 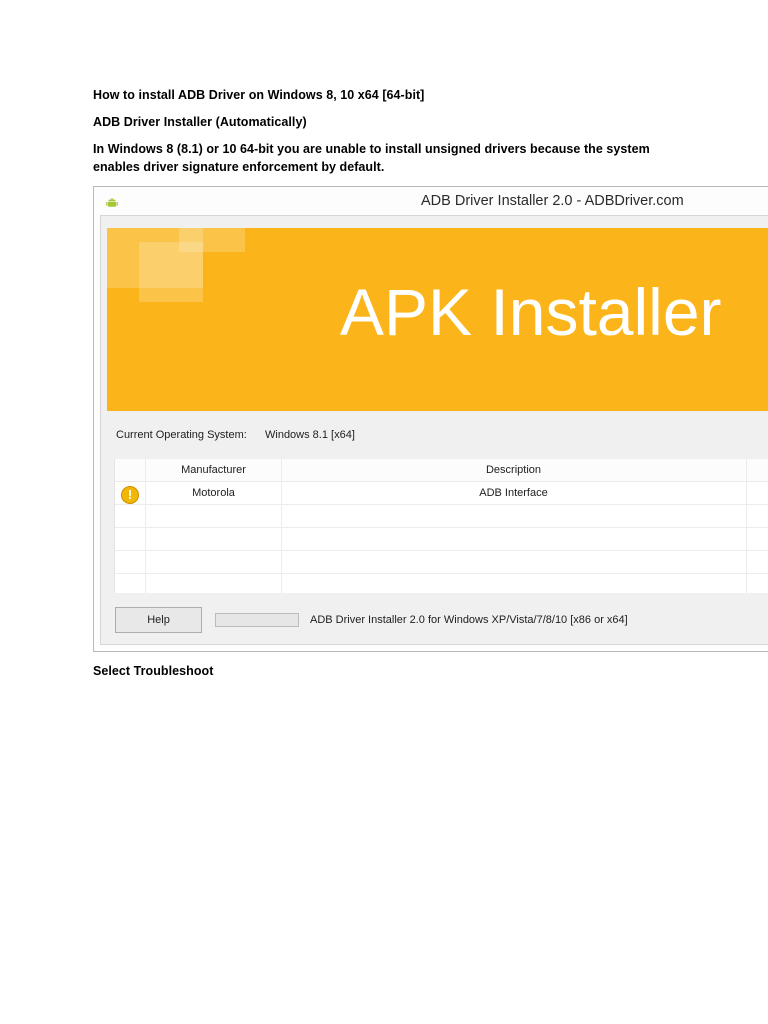 I want to click on help-button: Help, so click(x=158, y=620).